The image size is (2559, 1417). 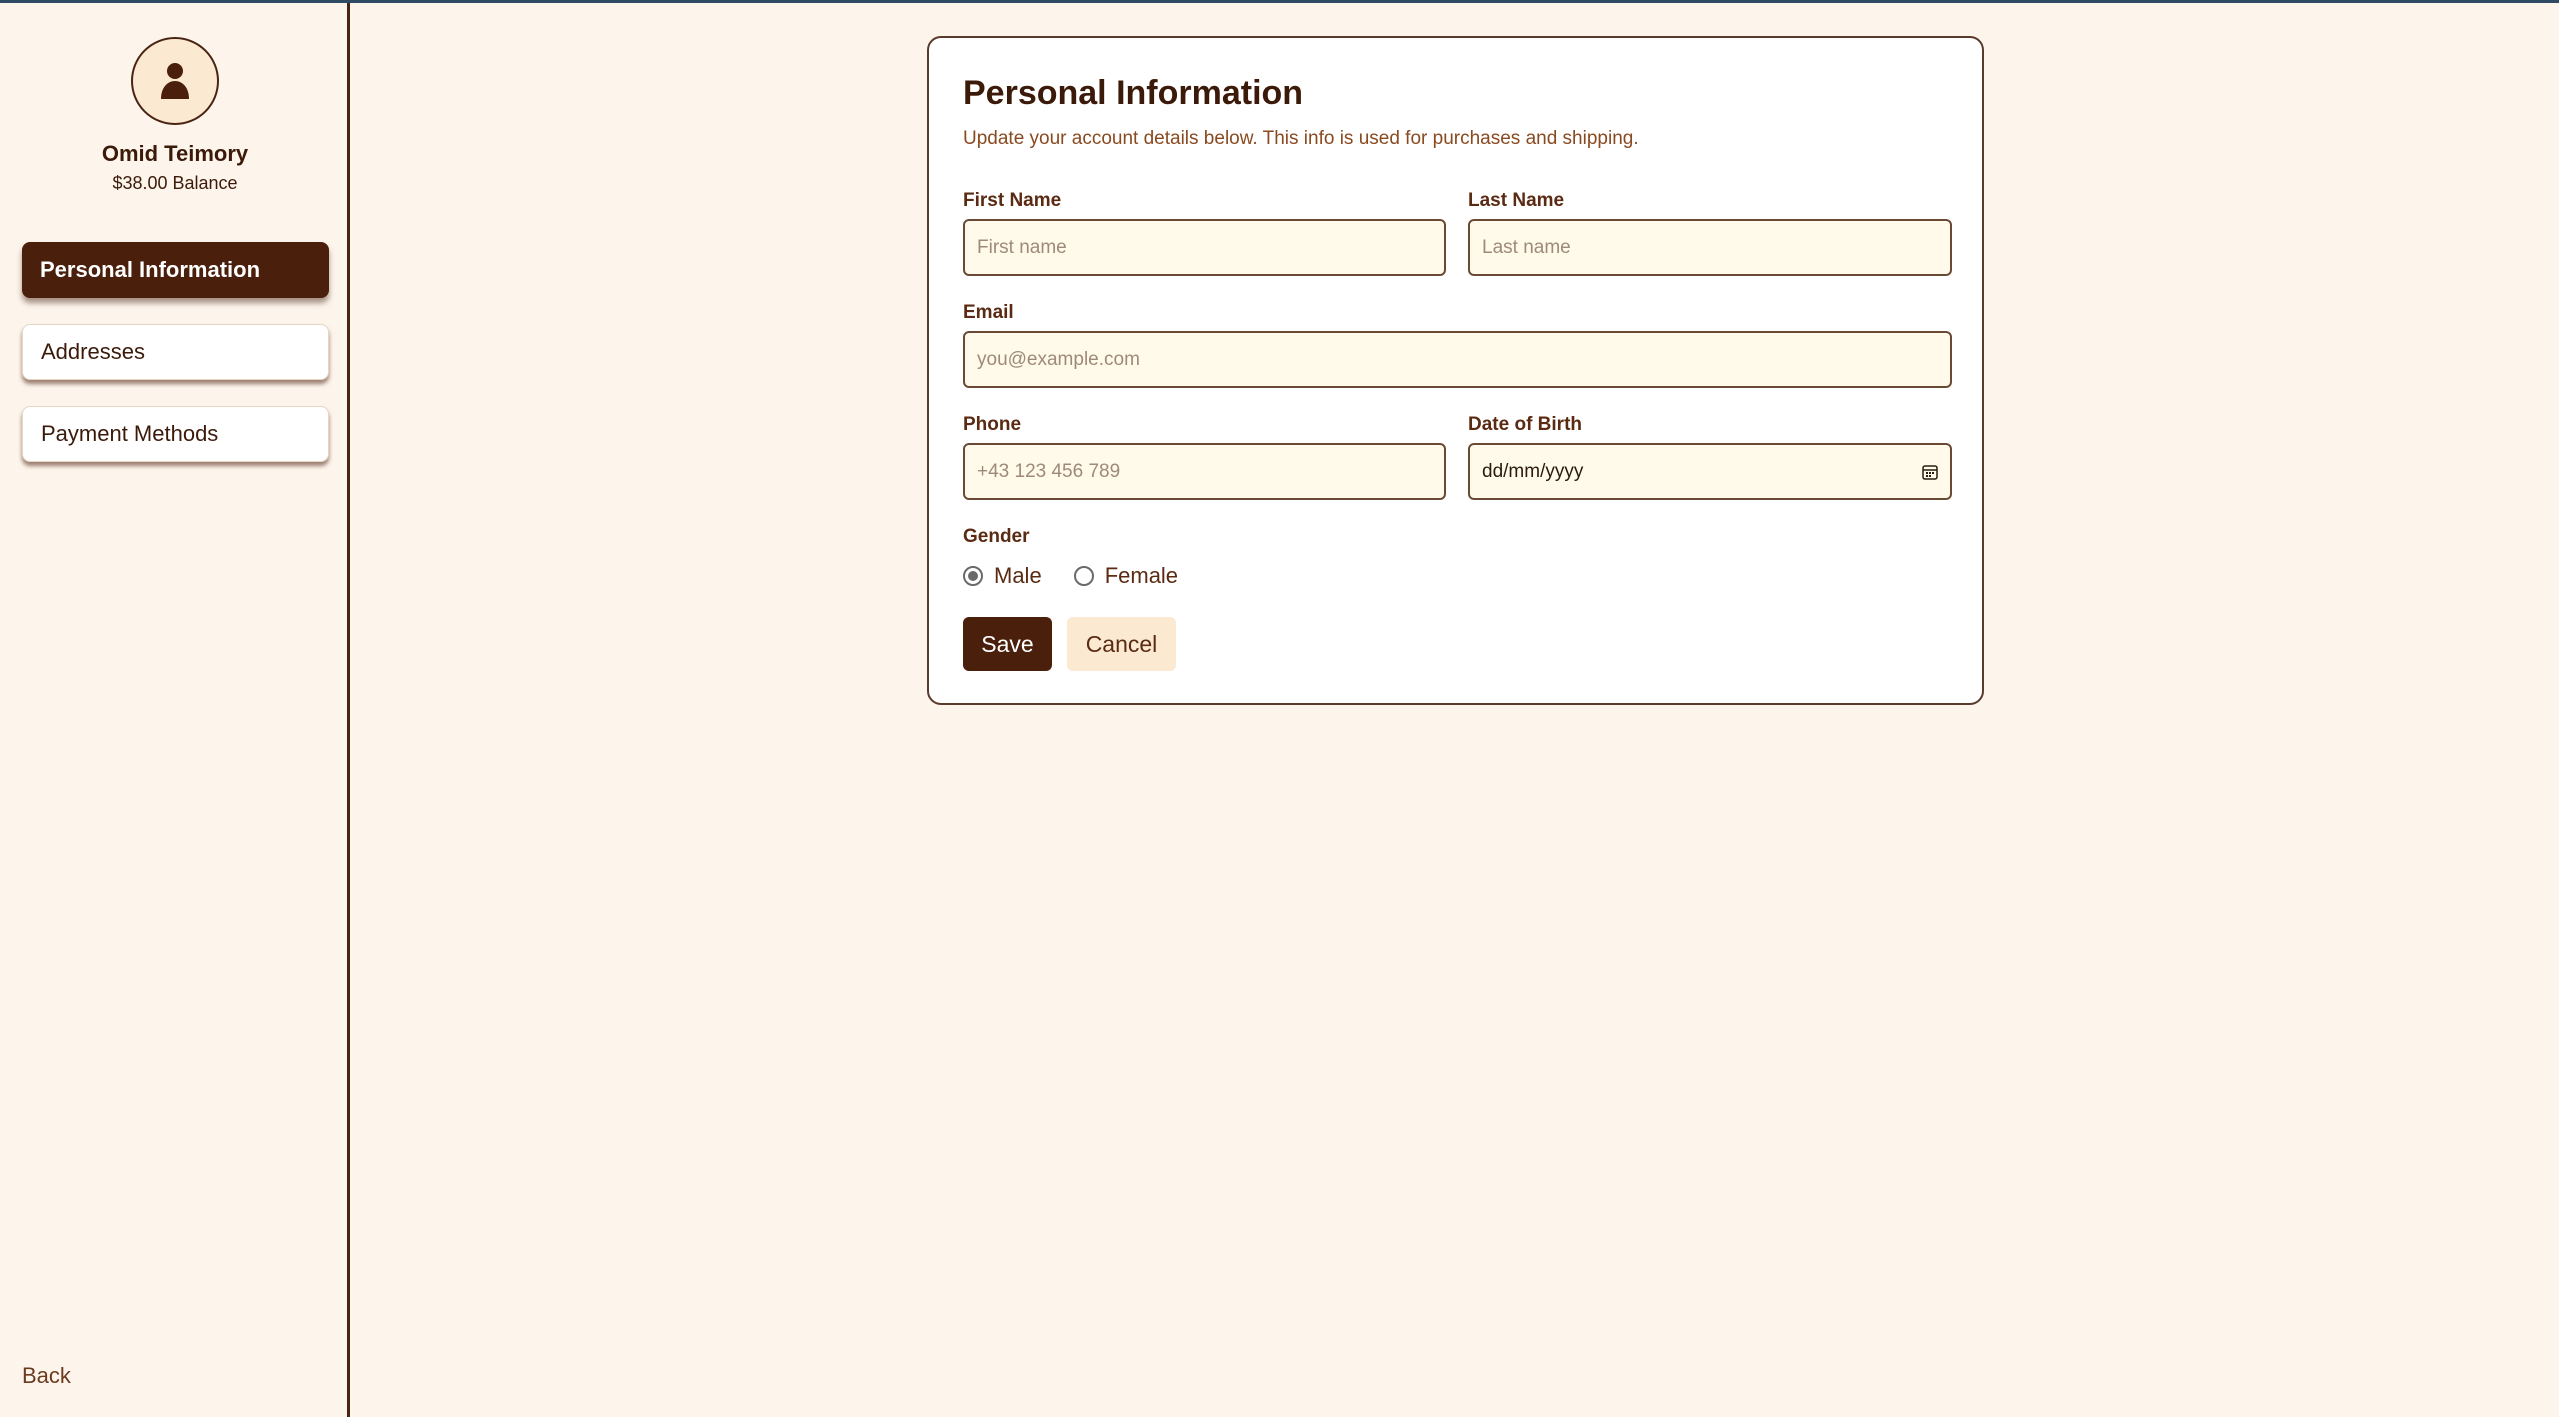 I want to click on calendar-icon, so click(x=1930, y=472).